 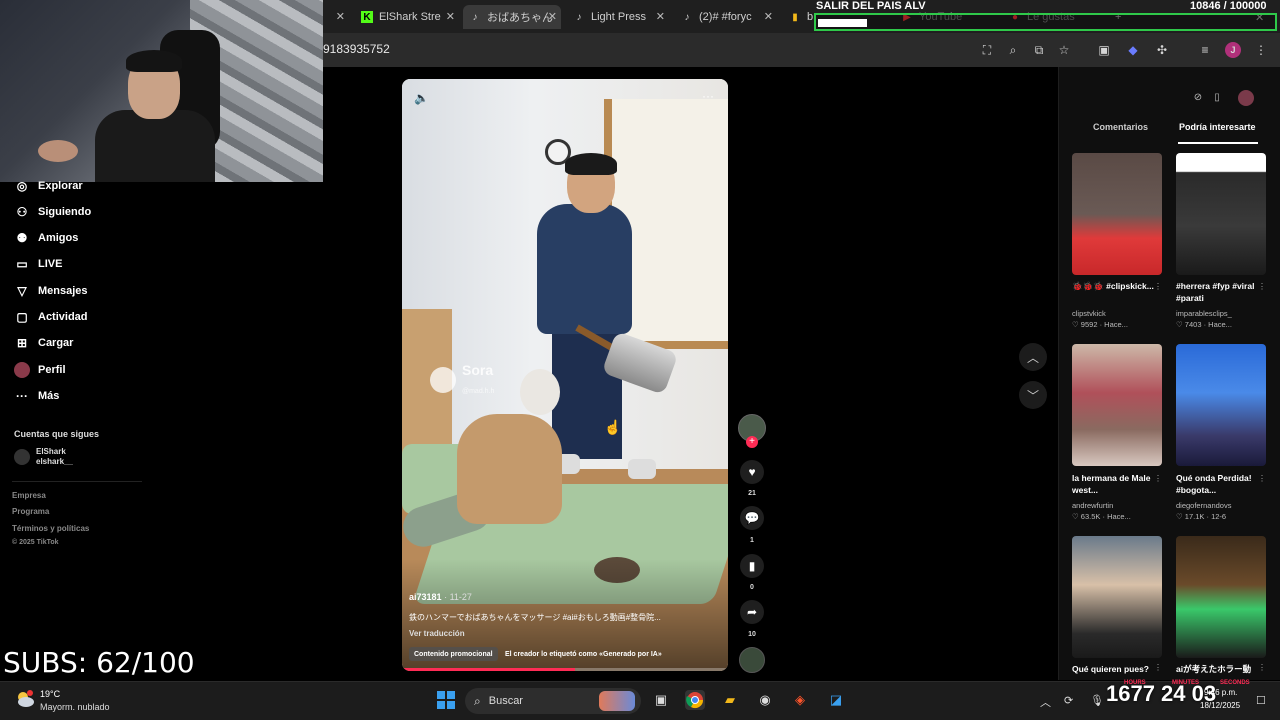 What do you see at coordinates (730, 700) in the screenshot?
I see `file-explorer-icon: ▰` at bounding box center [730, 700].